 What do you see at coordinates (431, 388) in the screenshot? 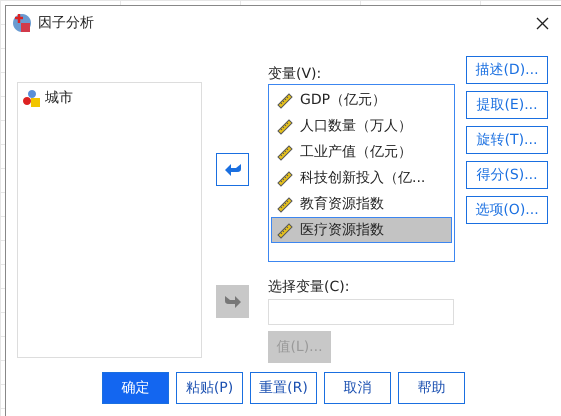
I see `dialog-button: 帮助` at bounding box center [431, 388].